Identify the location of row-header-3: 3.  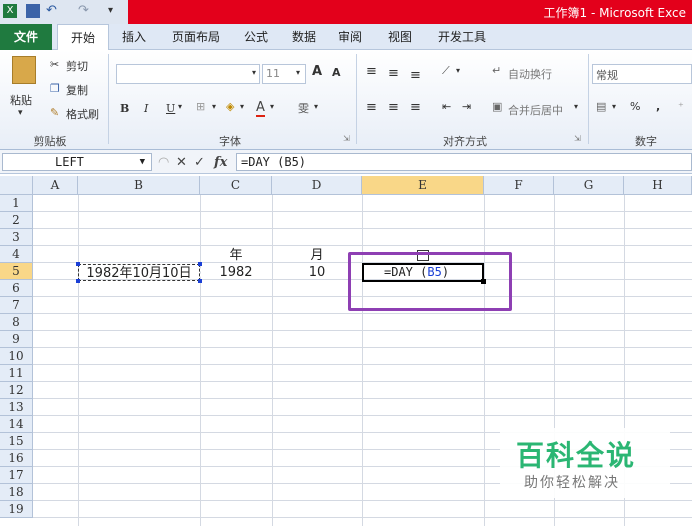
(16, 237).